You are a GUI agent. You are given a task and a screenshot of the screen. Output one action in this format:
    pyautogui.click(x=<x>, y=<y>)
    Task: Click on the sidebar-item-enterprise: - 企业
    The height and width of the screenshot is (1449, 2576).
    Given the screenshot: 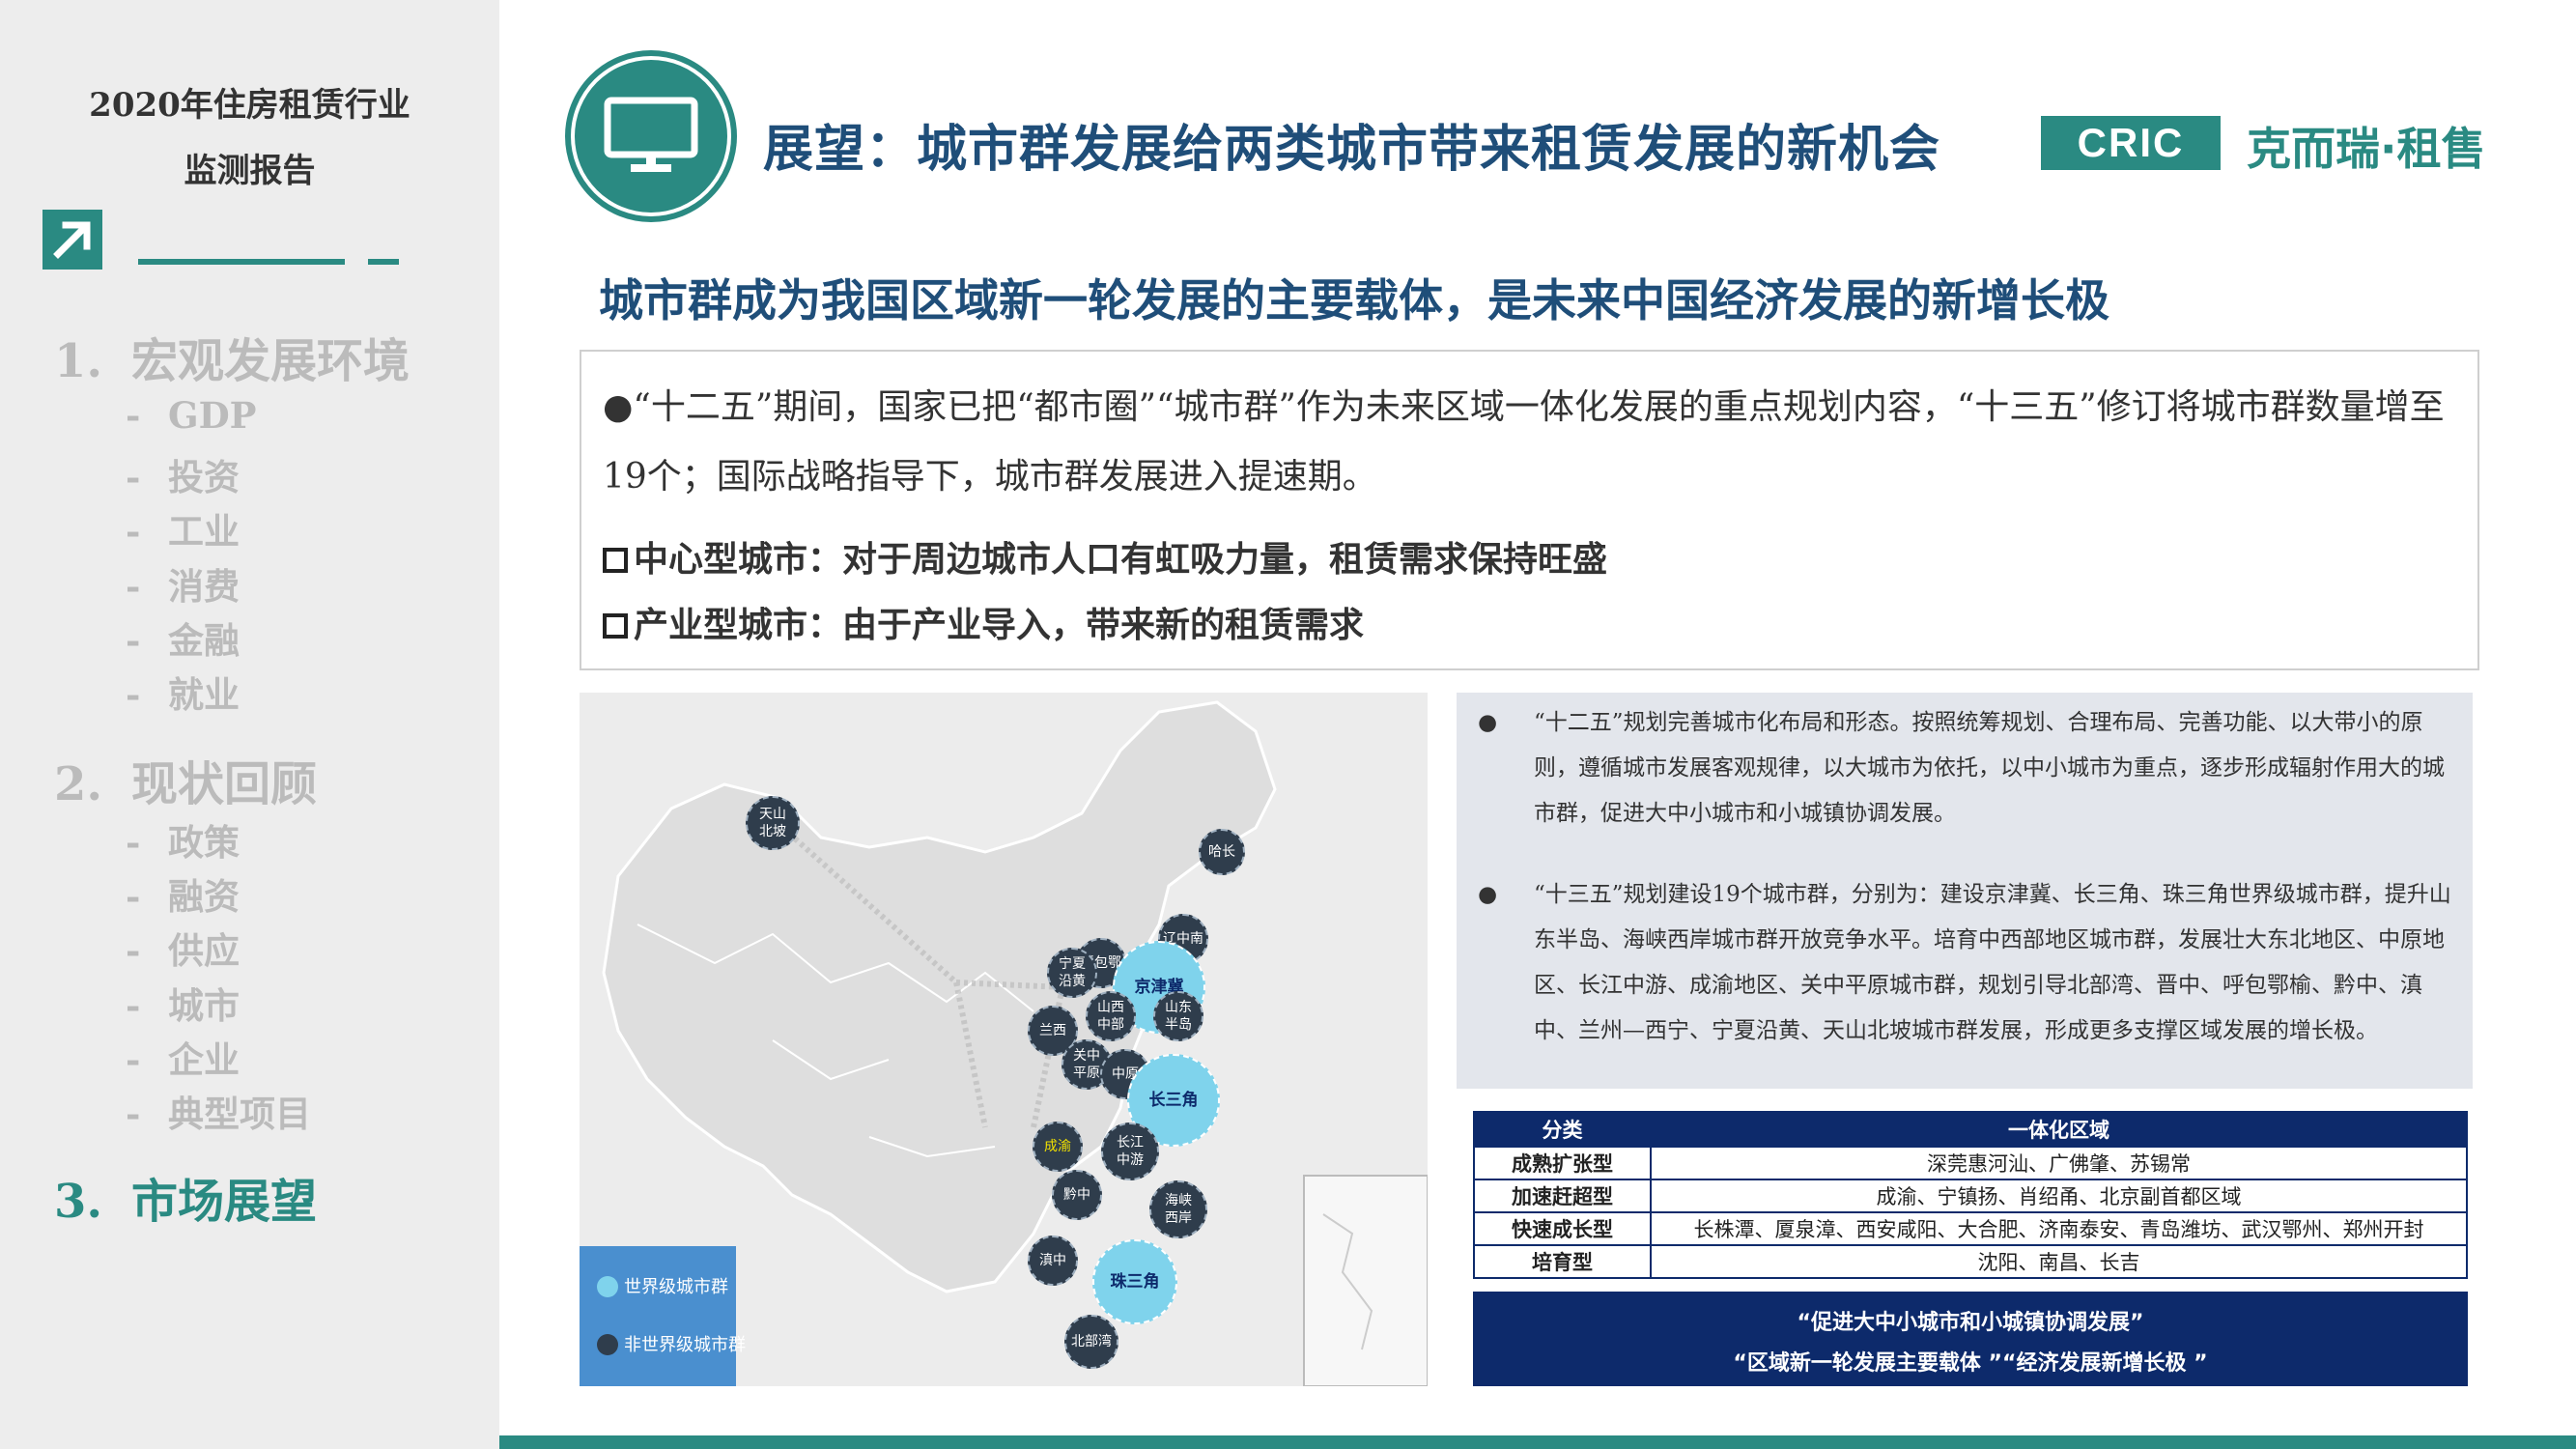 What is the action you would take?
    pyautogui.click(x=183, y=1057)
    